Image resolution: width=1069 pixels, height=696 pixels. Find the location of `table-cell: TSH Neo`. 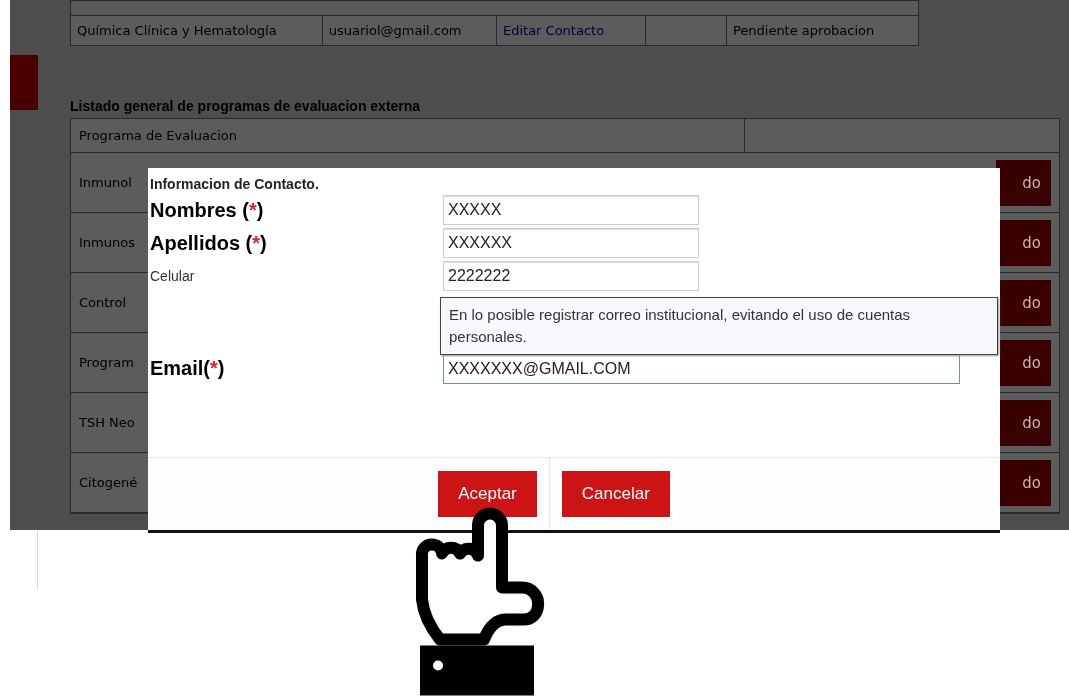

table-cell: TSH Neo is located at coordinates (107, 422).